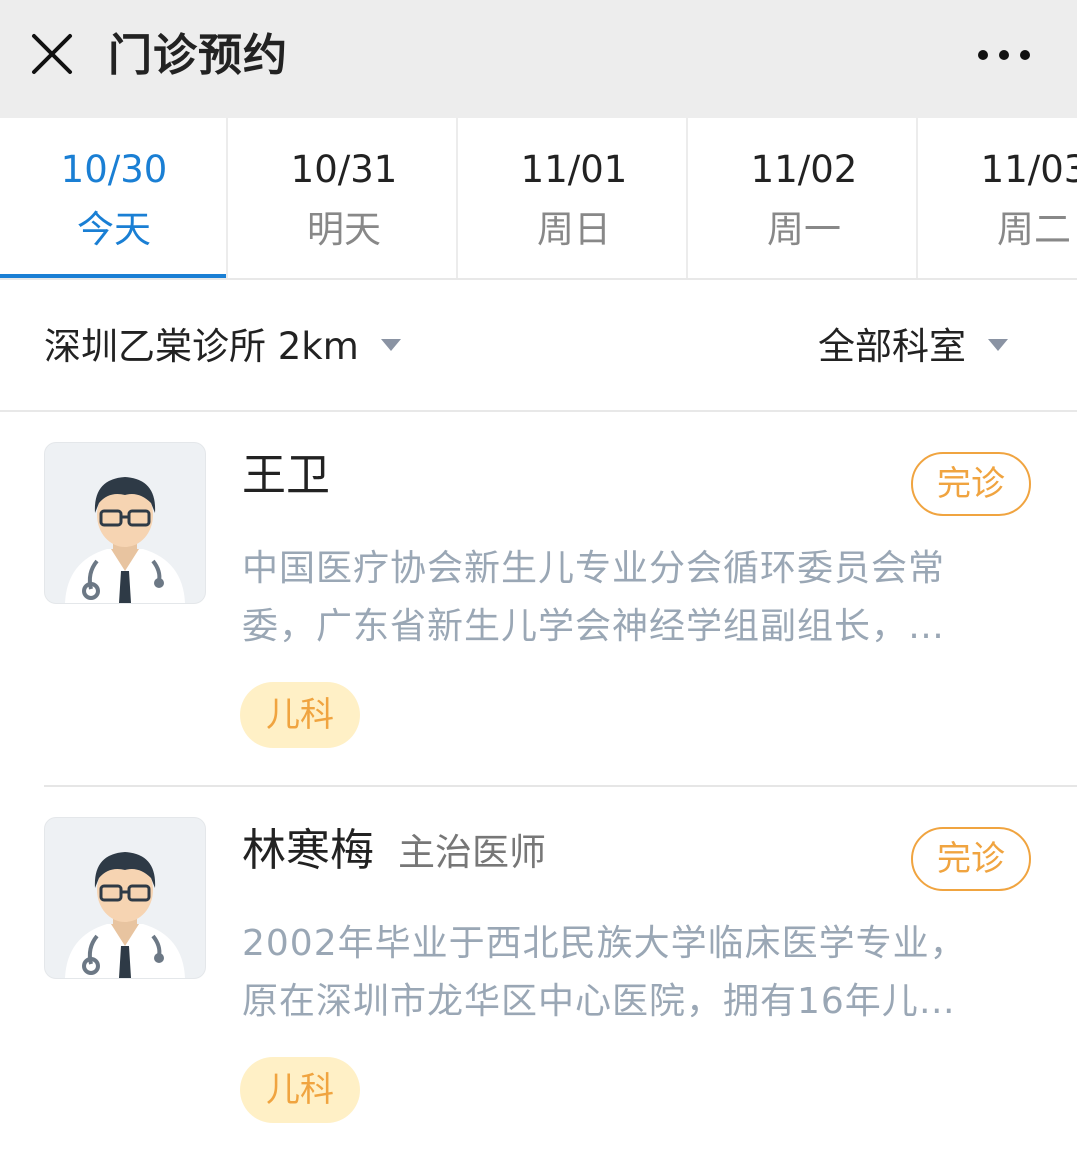 Image resolution: width=1077 pixels, height=1162 pixels. What do you see at coordinates (1028, 169) in the screenshot?
I see `date-label: 11/03` at bounding box center [1028, 169].